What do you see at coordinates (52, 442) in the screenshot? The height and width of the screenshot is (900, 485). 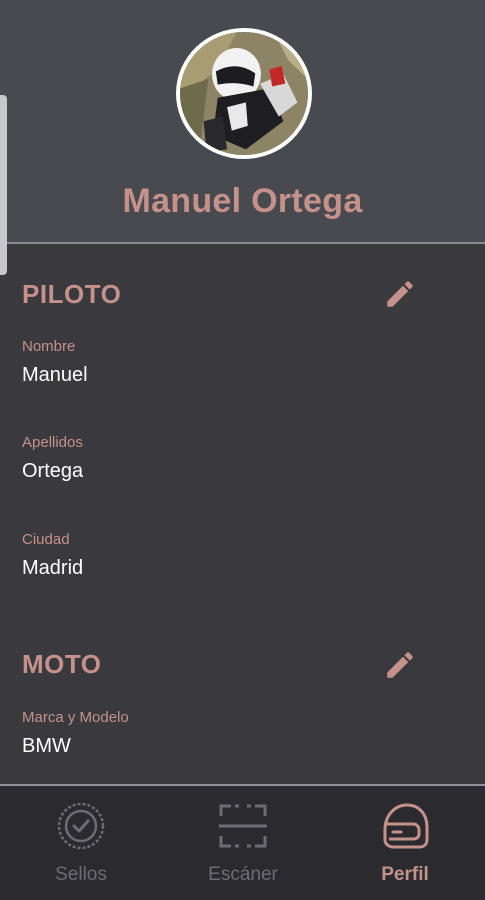 I see `apellidos-label: Apellidos` at bounding box center [52, 442].